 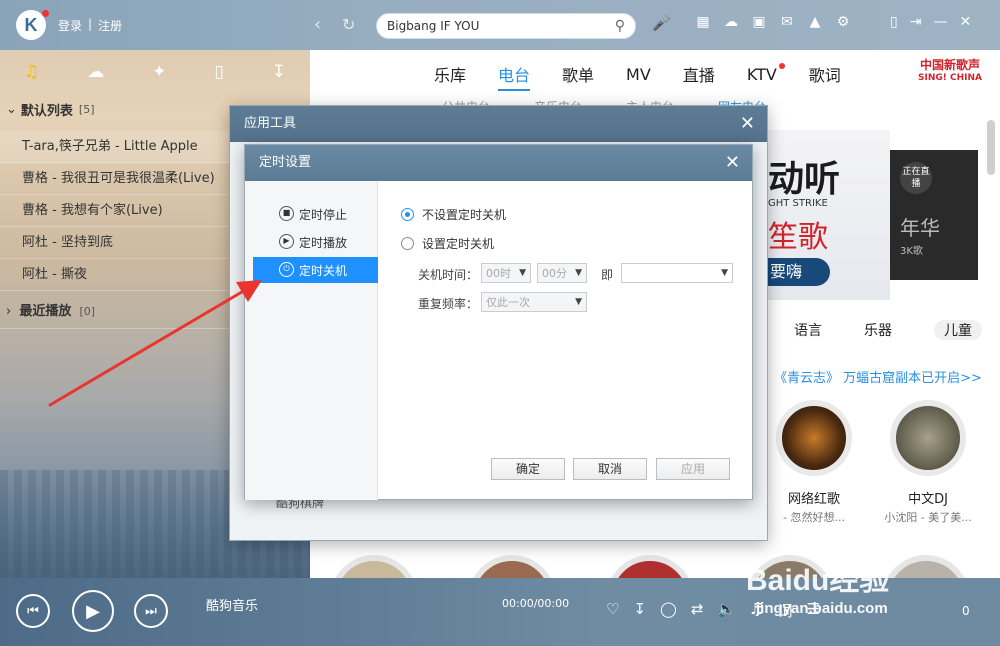 What do you see at coordinates (818, 580) in the screenshot?
I see `baidu-watermark: Baidu经验` at bounding box center [818, 580].